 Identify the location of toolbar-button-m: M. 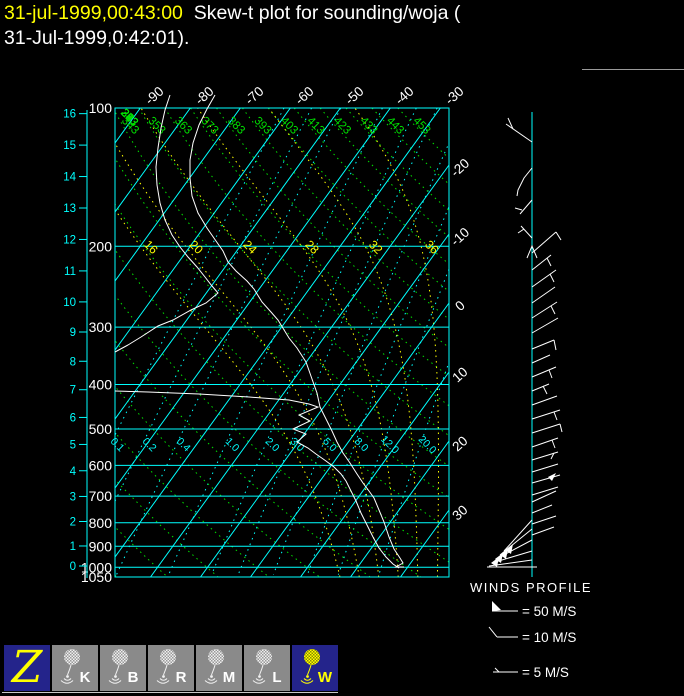
(219, 668).